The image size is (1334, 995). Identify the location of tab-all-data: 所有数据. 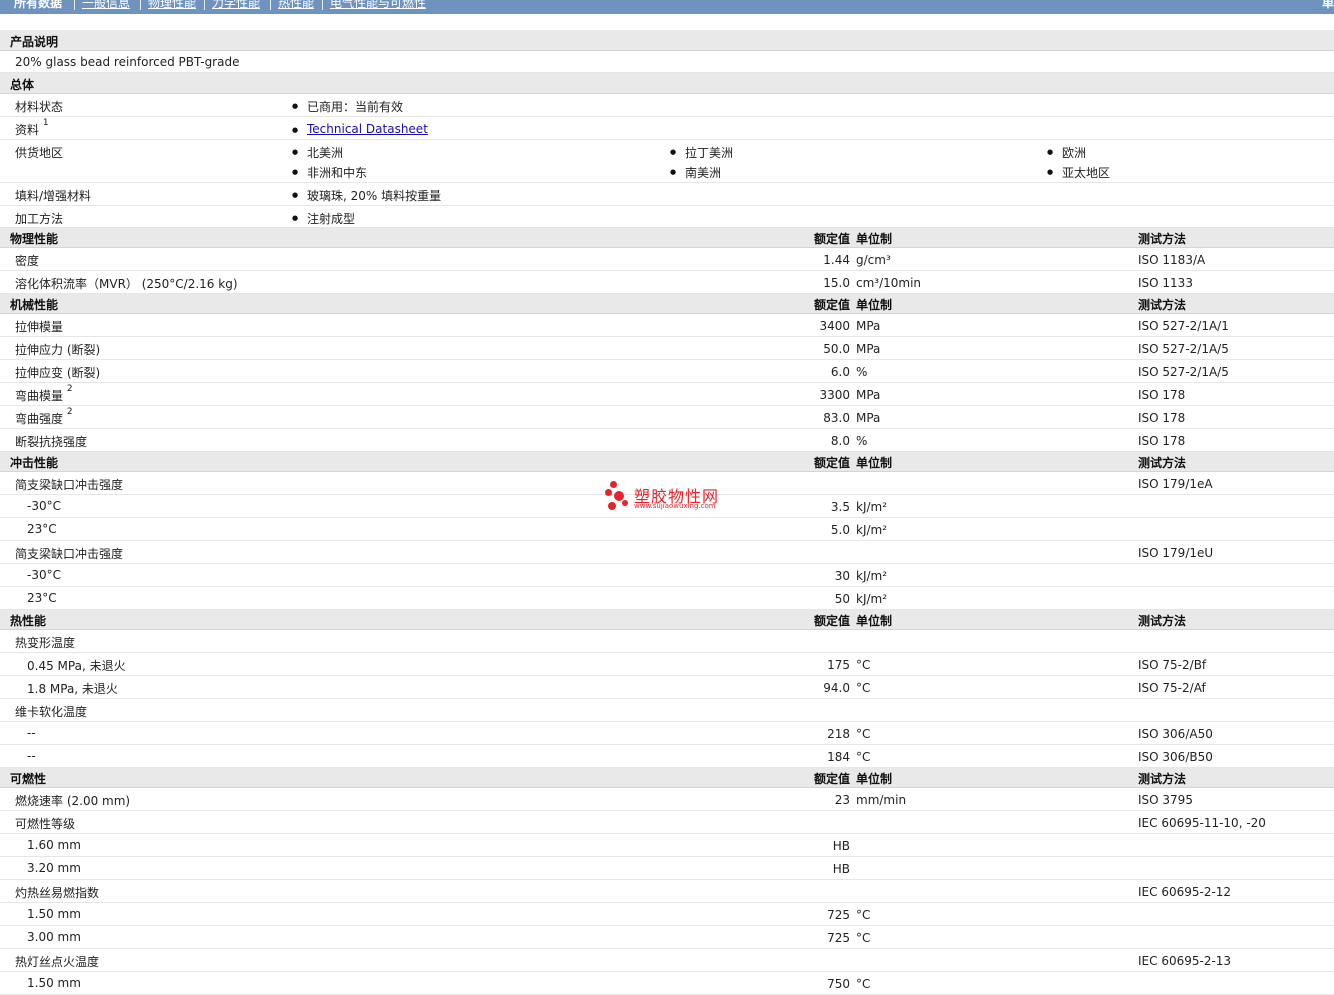
(38, 5).